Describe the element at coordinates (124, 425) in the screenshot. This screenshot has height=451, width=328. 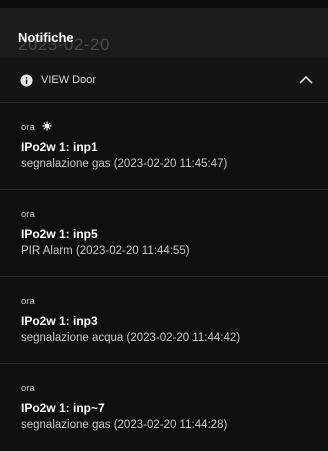
I see `notification-body: segnalazione gas (2023-02-20 11:44:28)` at that location.